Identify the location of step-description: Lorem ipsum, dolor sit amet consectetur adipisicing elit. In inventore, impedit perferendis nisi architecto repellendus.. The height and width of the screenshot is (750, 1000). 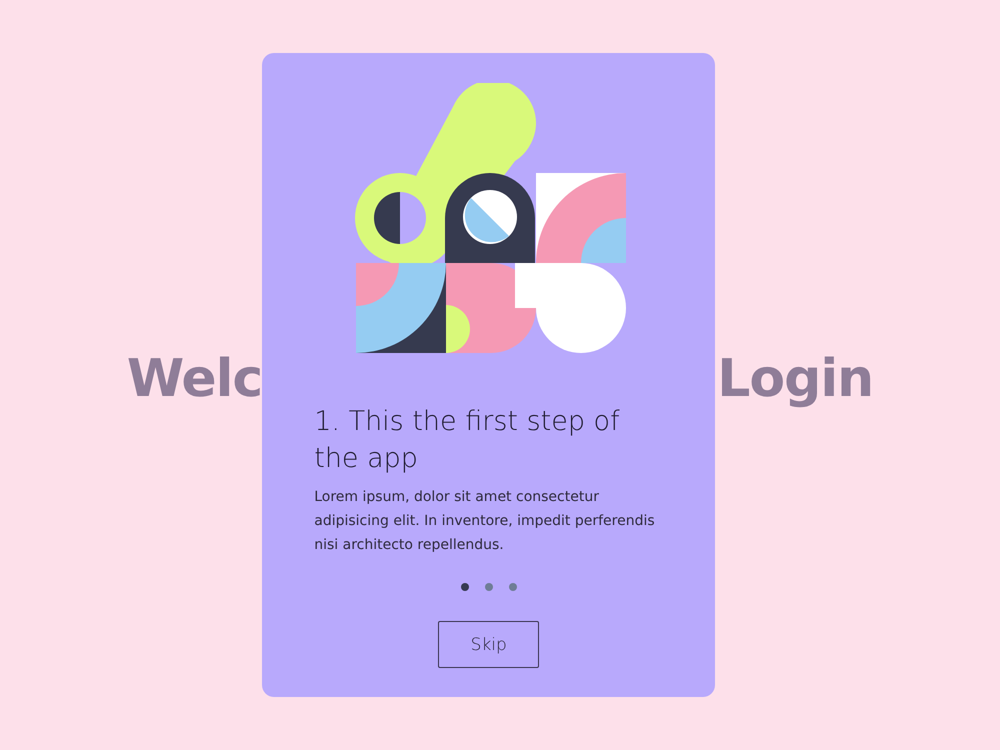
(485, 521).